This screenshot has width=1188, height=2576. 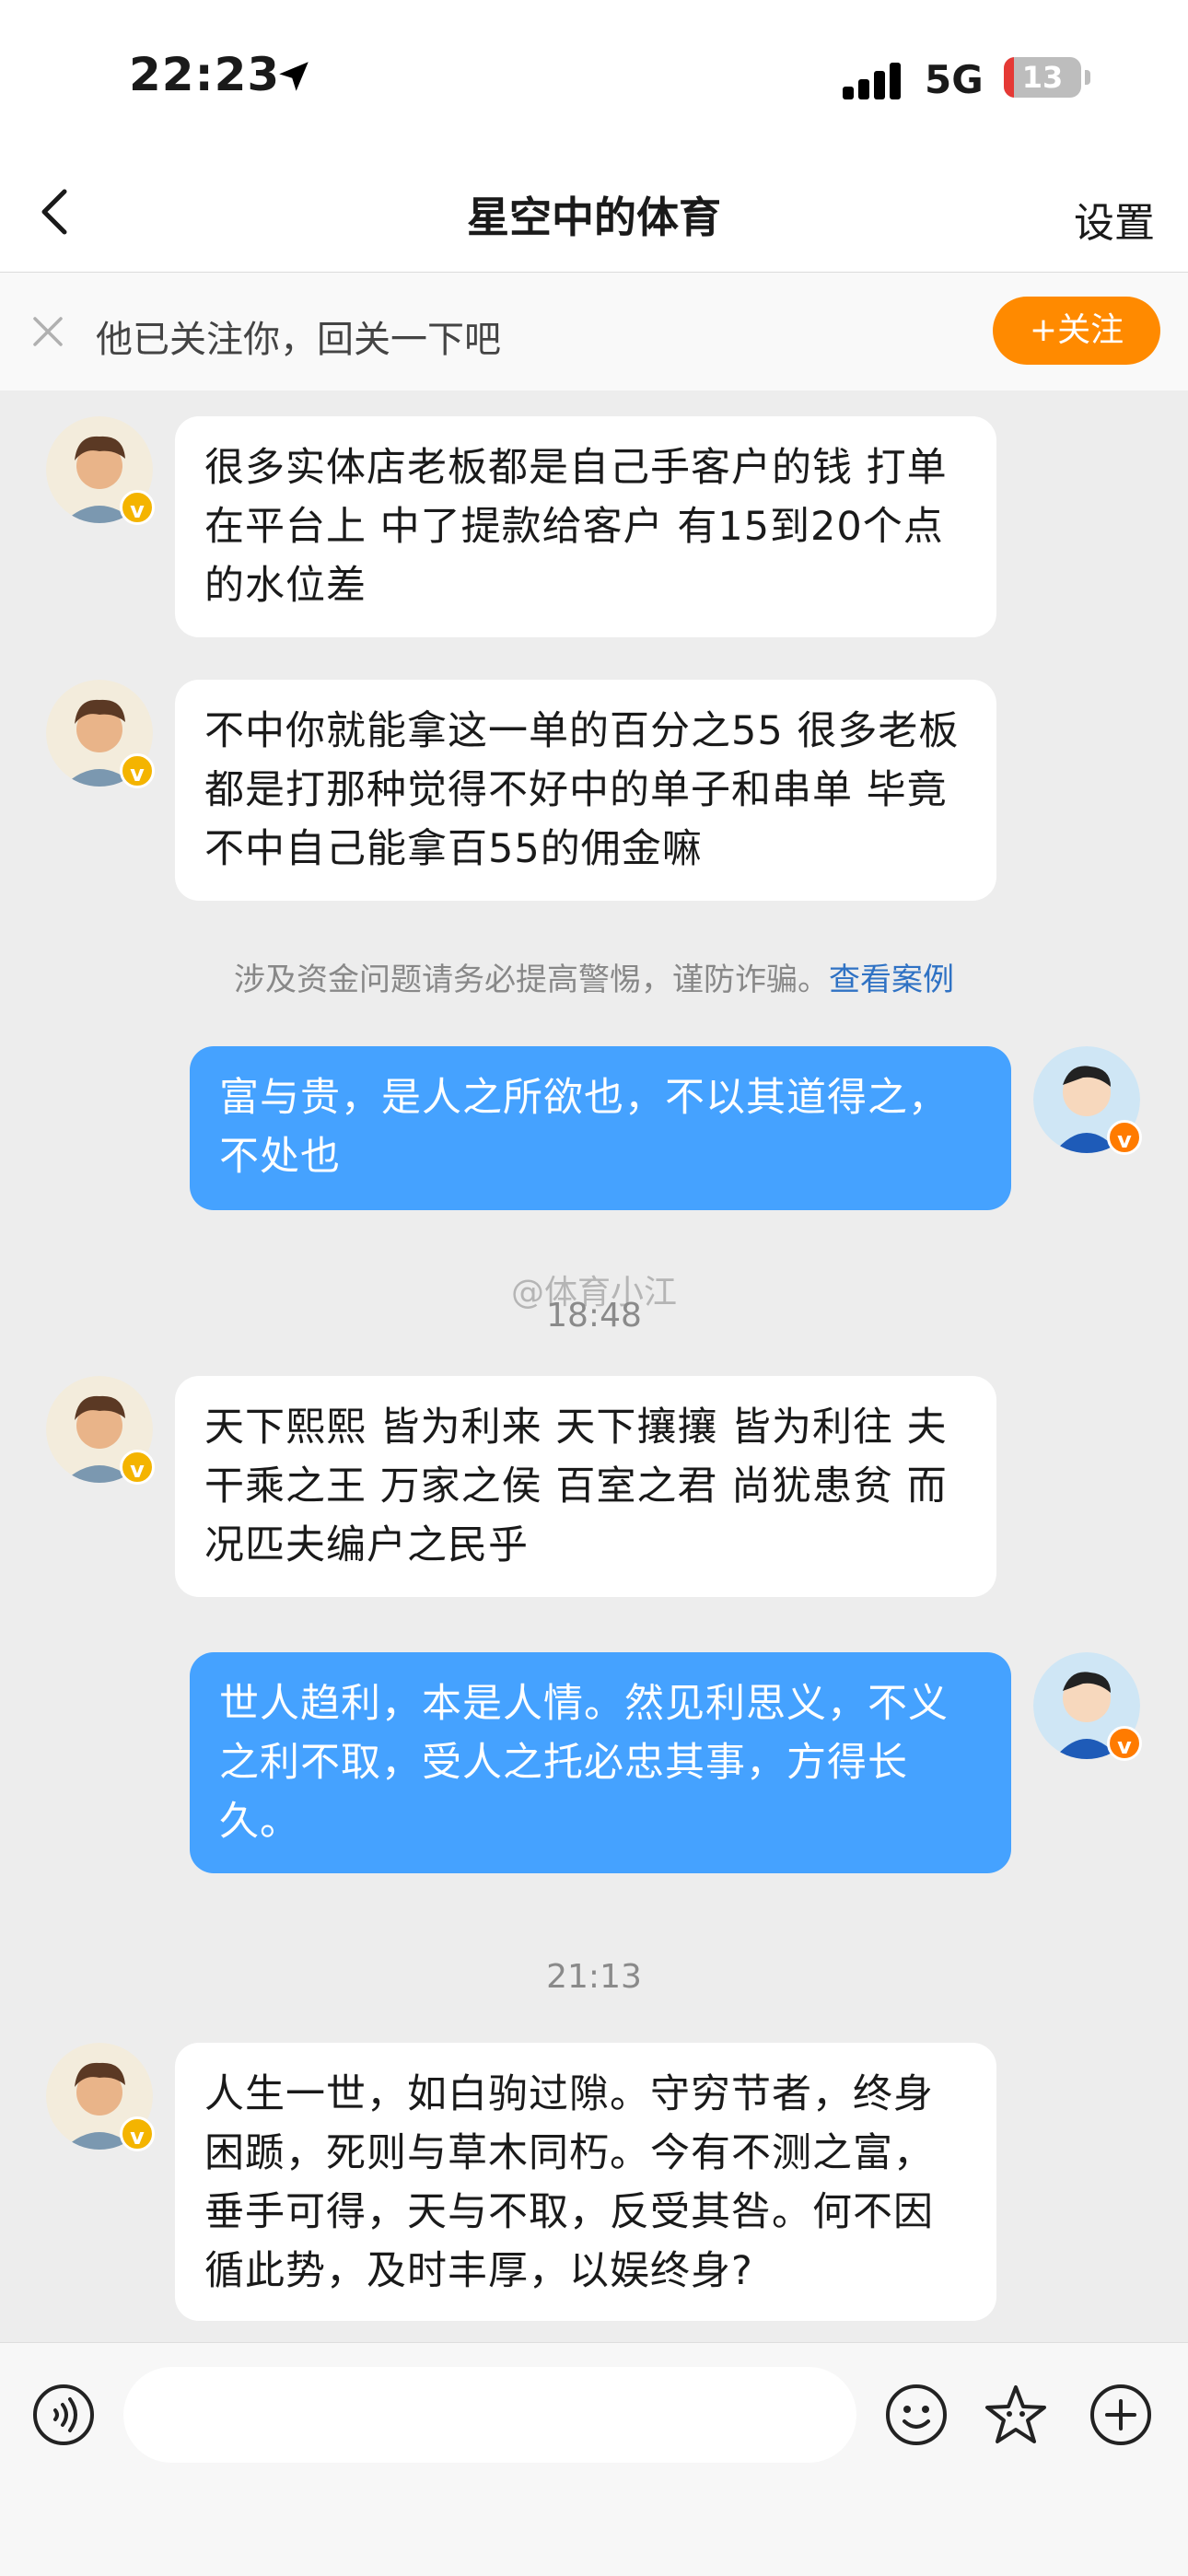 I want to click on voice-icon, so click(x=64, y=2415).